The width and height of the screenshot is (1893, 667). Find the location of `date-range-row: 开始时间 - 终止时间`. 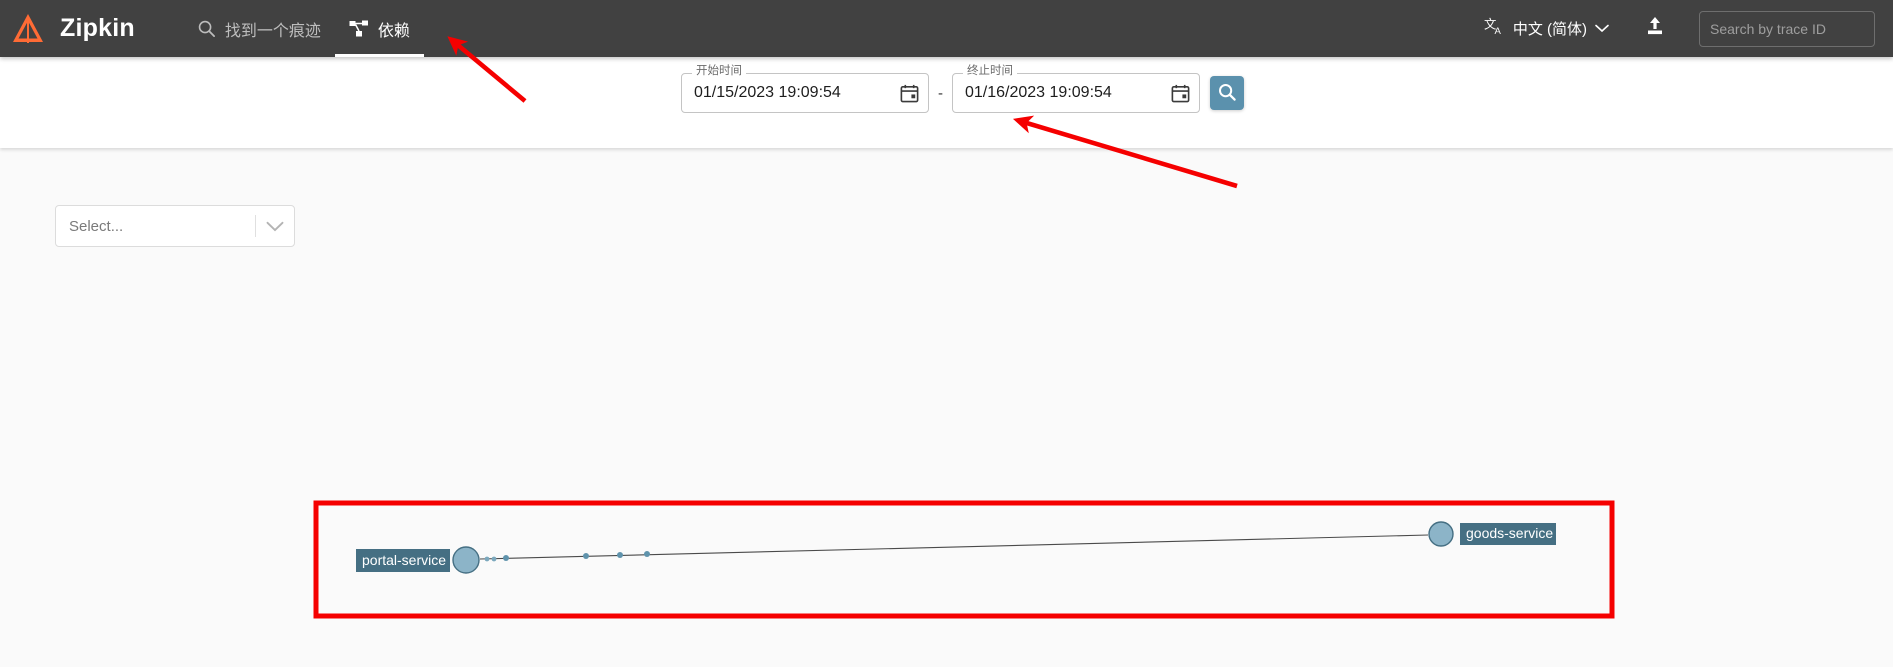

date-range-row: 开始时间 - 终止时间 is located at coordinates (962, 89).